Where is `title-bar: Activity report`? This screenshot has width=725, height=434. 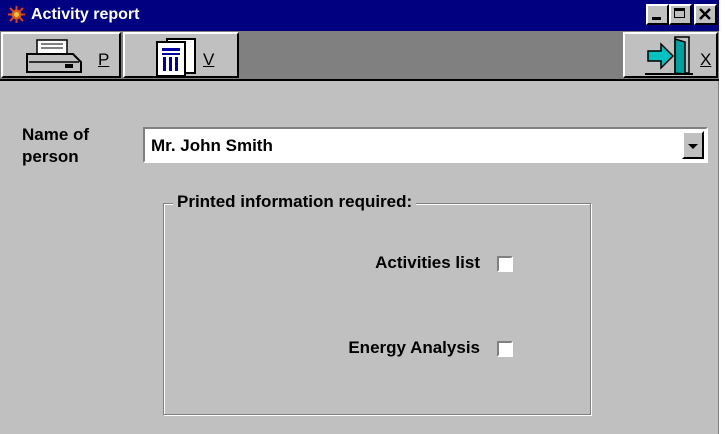 title-bar: Activity report is located at coordinates (359, 15).